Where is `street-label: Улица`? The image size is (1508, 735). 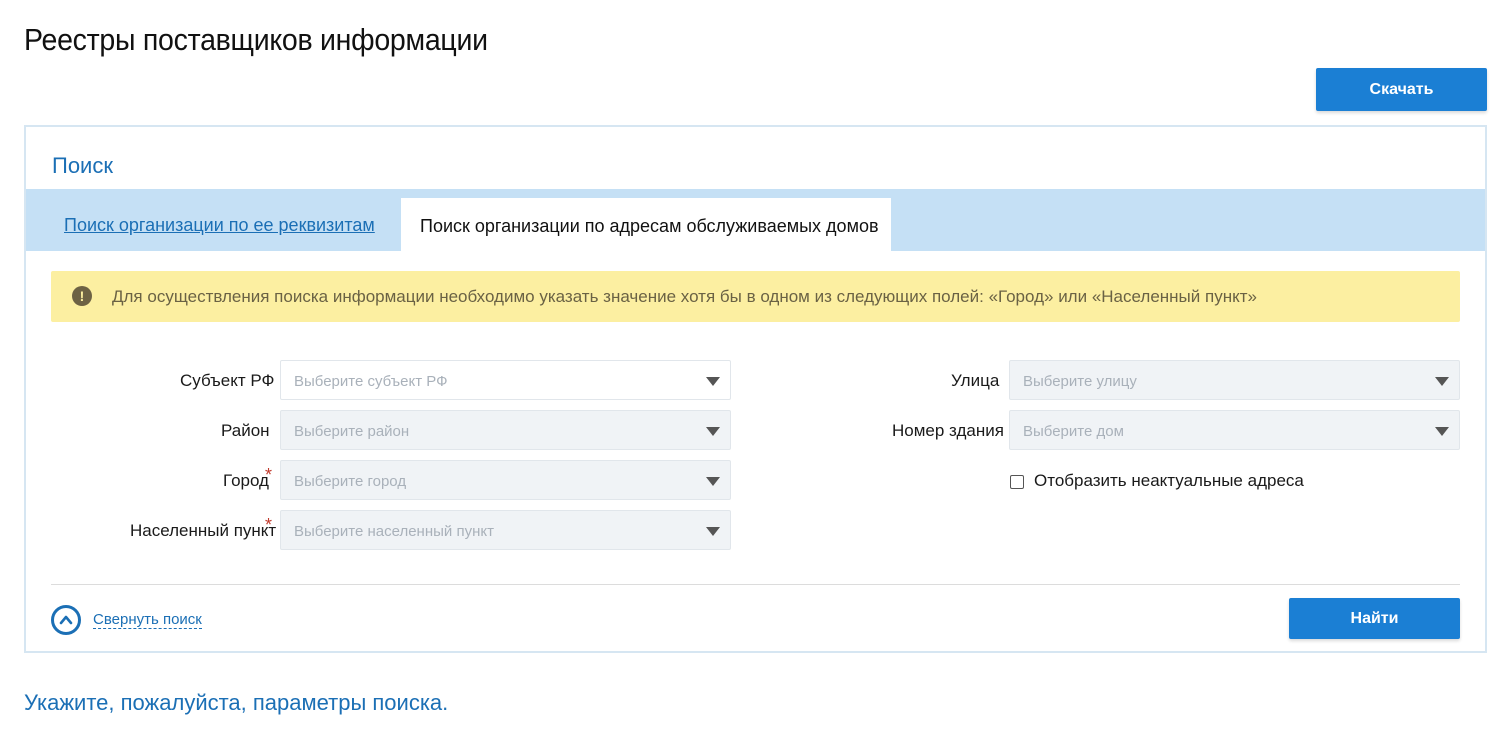
street-label: Улица is located at coordinates (975, 380).